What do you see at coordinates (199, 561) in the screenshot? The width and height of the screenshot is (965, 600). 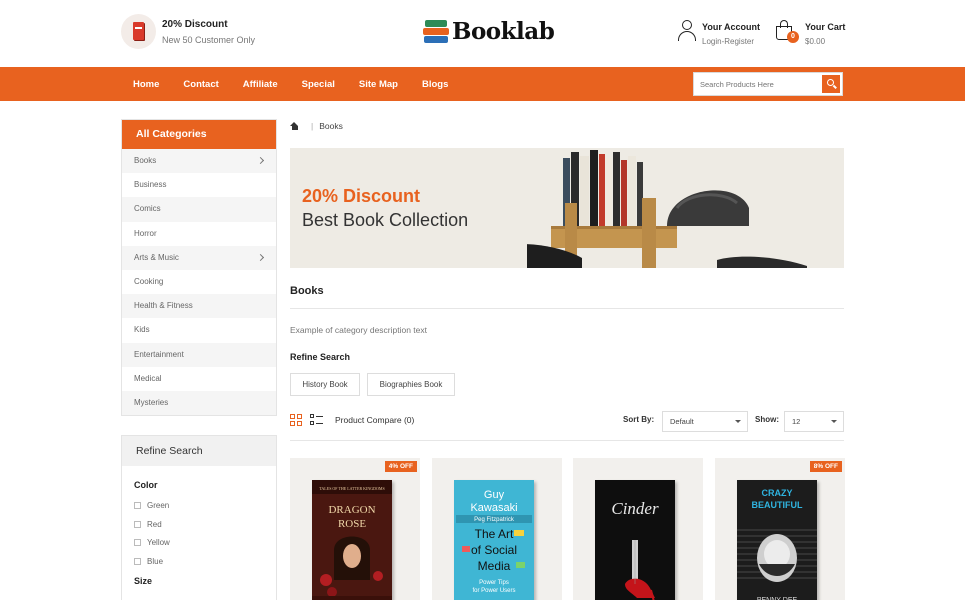 I see `color-option-blue: Blue` at bounding box center [199, 561].